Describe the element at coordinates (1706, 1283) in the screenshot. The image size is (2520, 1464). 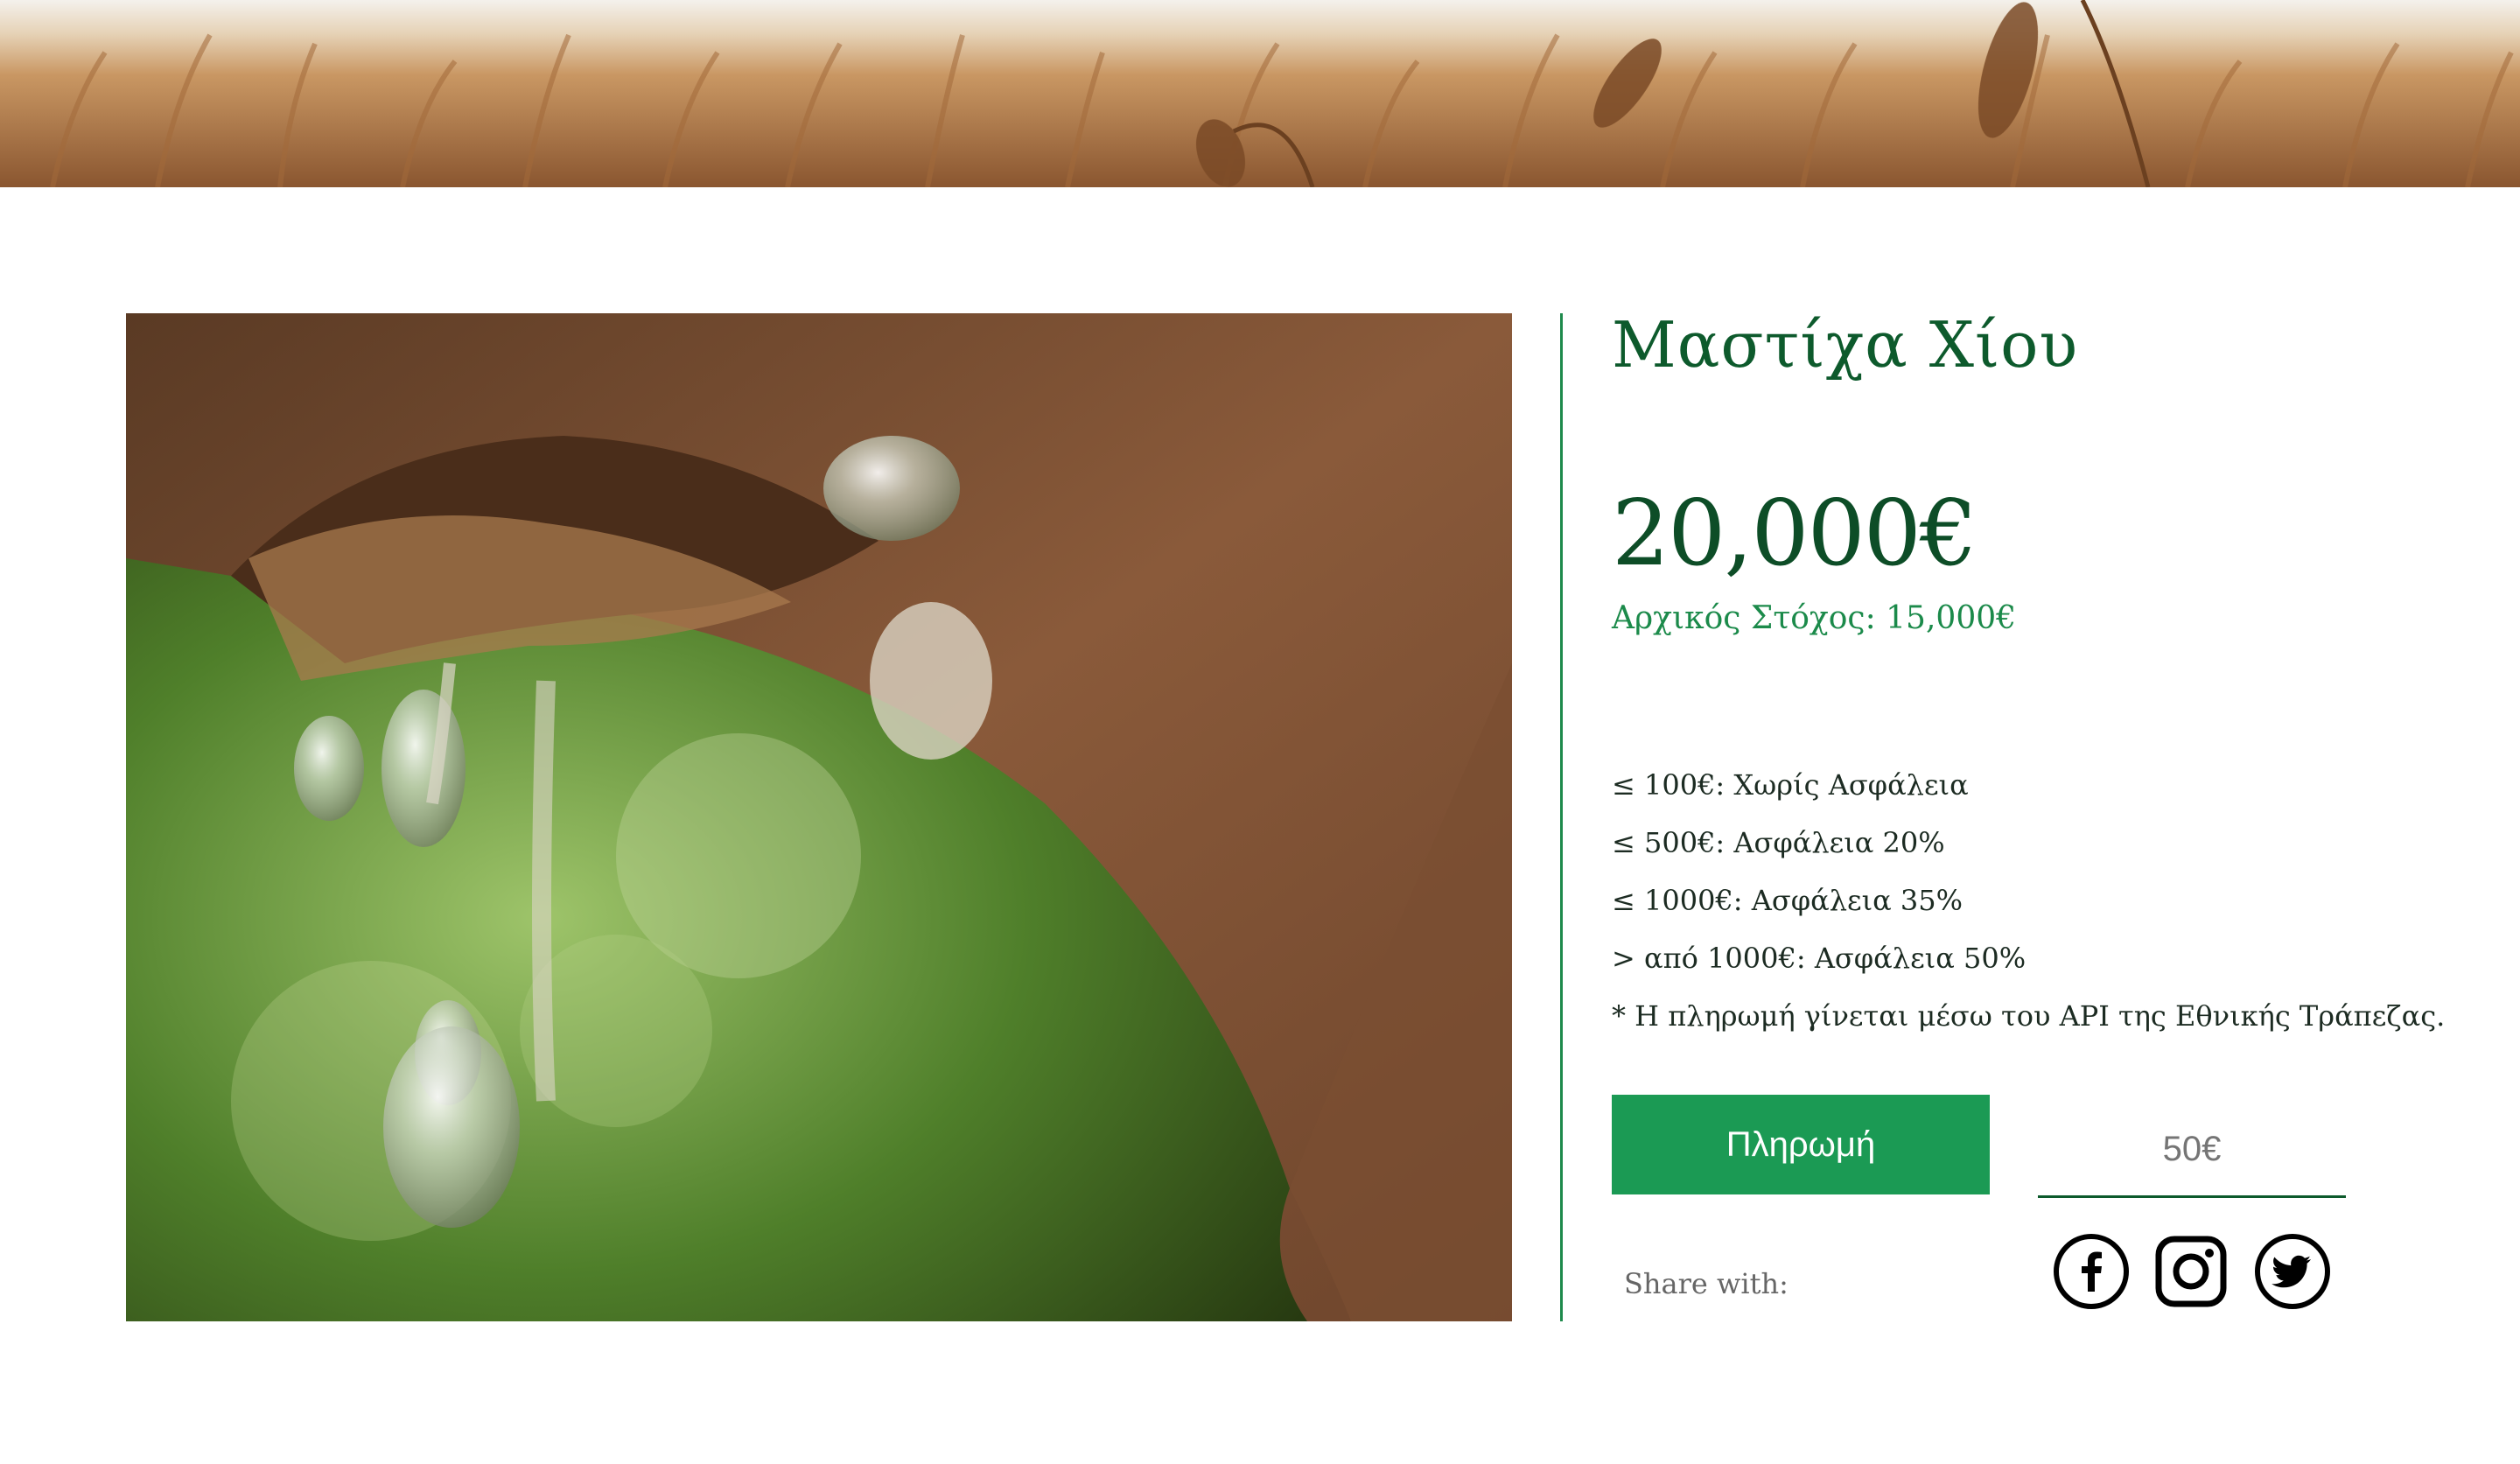
I see `share-label: Share with:` at that location.